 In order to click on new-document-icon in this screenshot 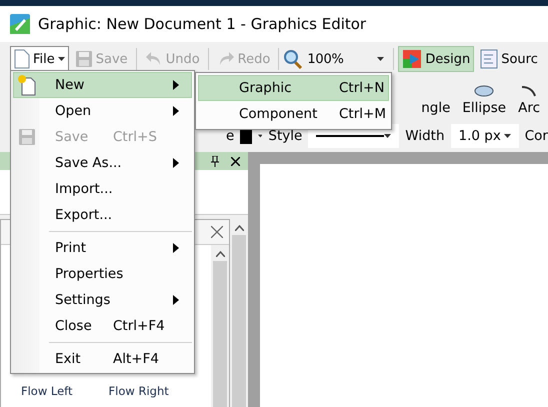, I will do `click(27, 85)`.